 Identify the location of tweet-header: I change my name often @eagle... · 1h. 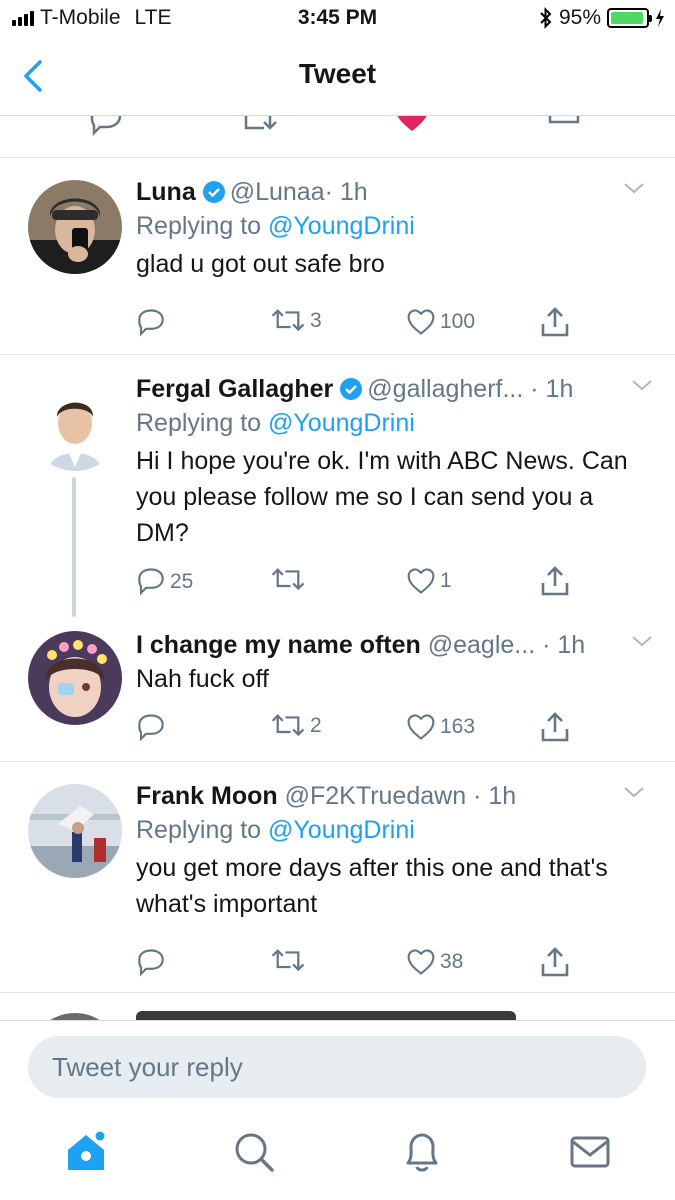
(394, 645).